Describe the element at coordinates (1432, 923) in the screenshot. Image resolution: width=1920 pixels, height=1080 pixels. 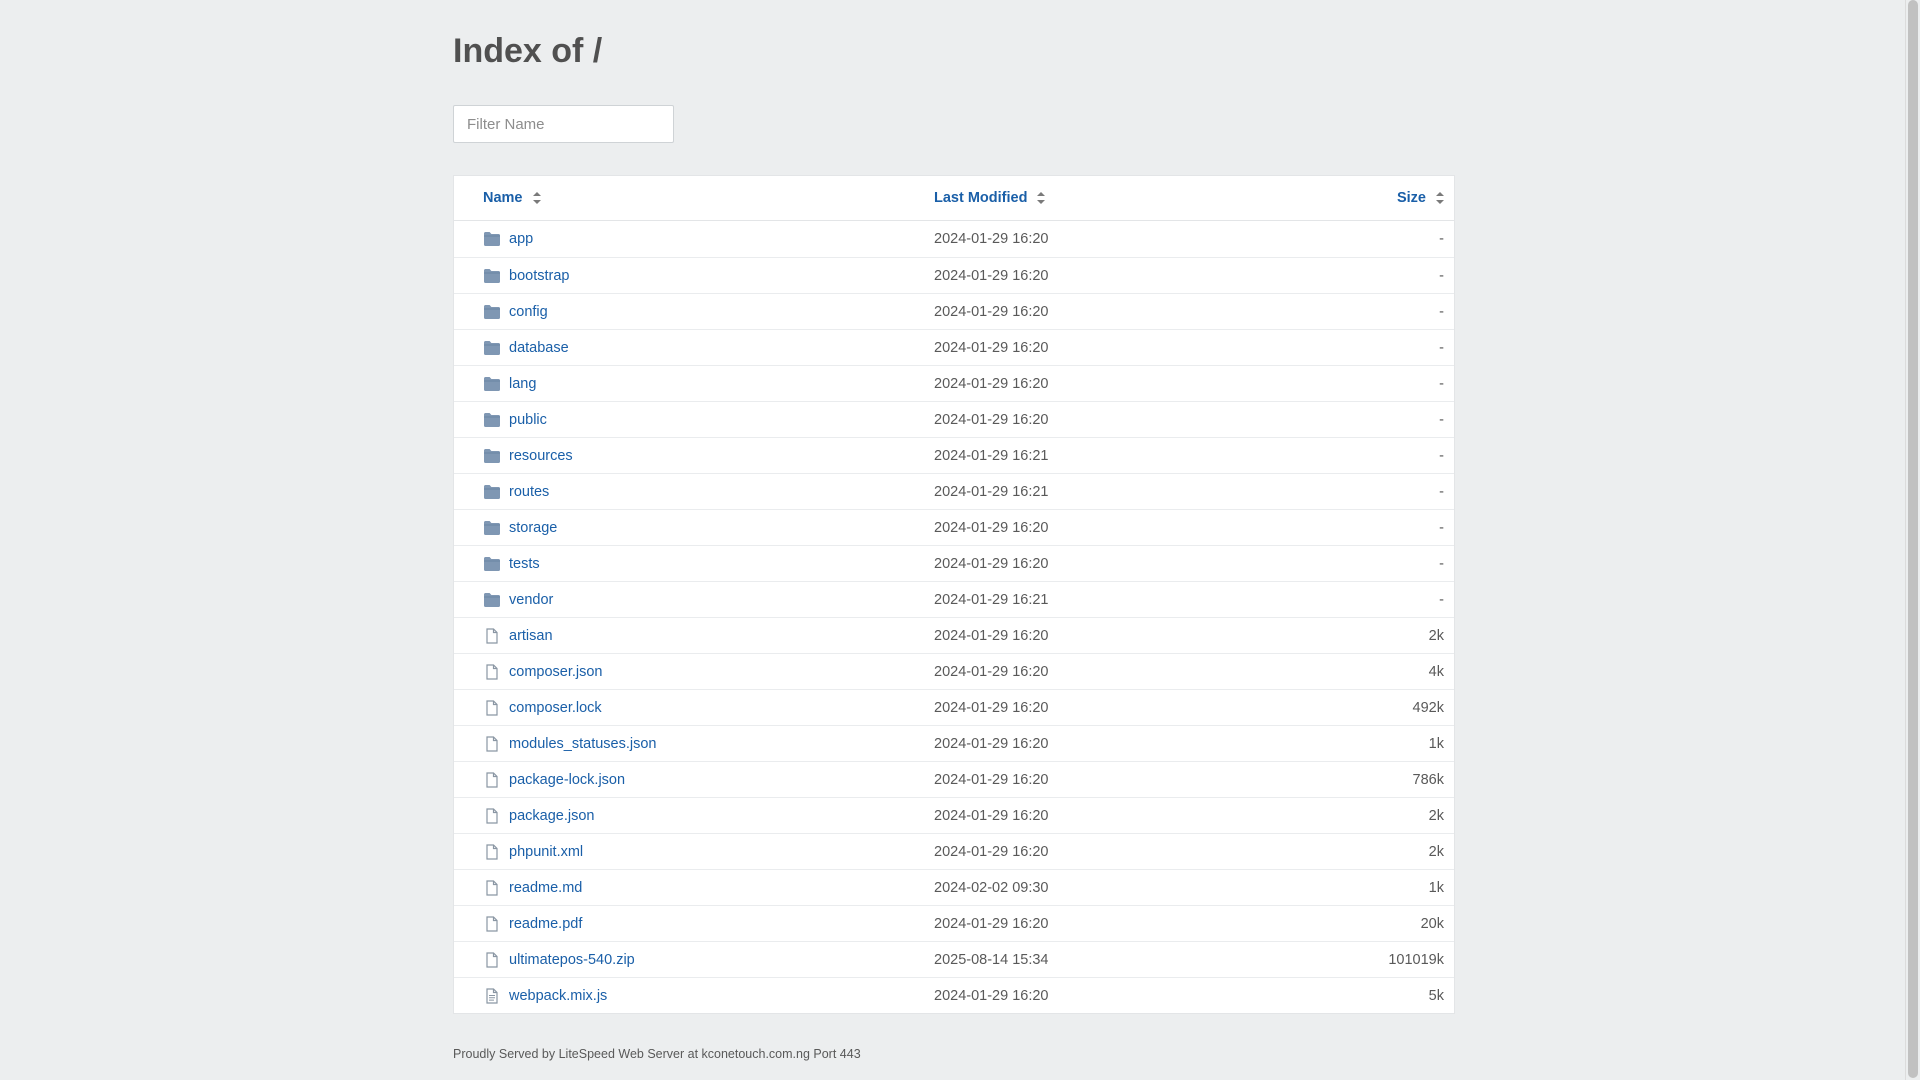
I see `entry-size: 20k` at that location.